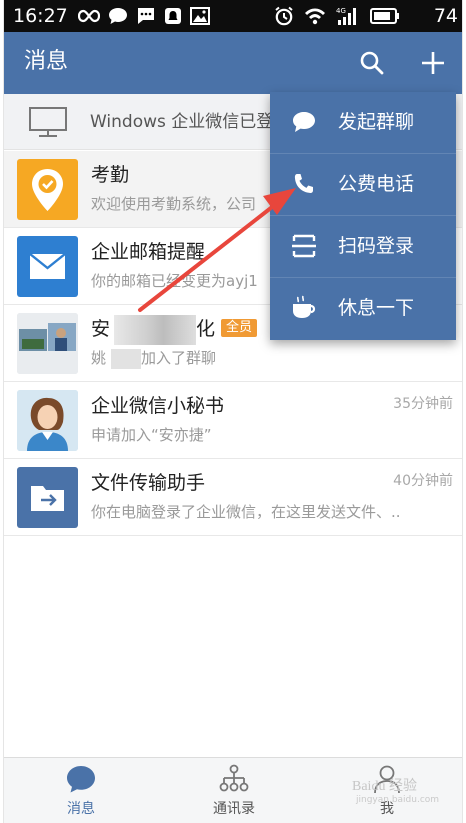 The image size is (466, 823). Describe the element at coordinates (101, 329) in the screenshot. I see `conversation-title: 安` at that location.